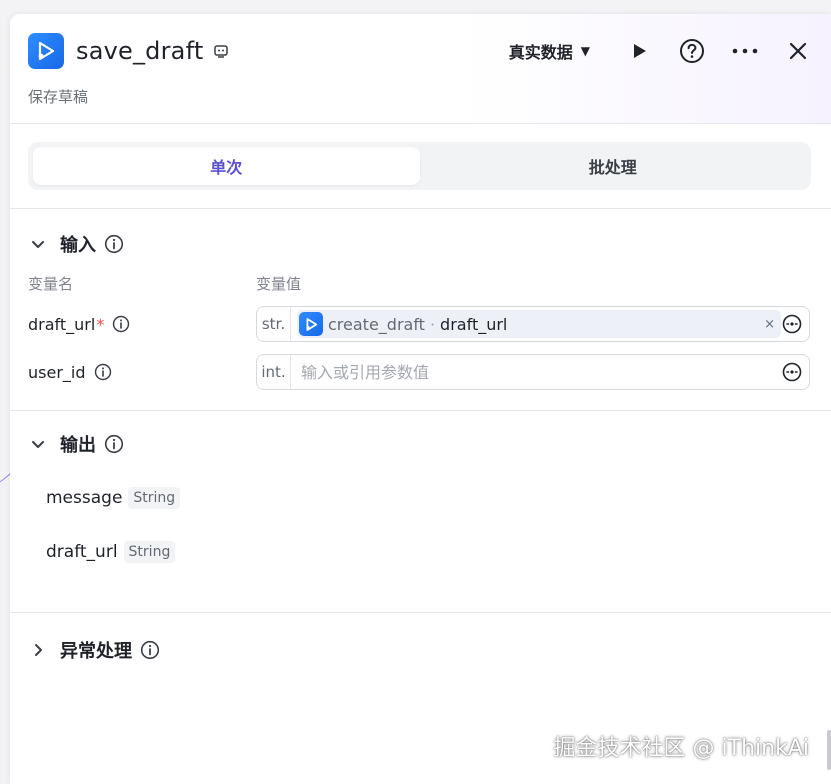 The image size is (831, 784). Describe the element at coordinates (78, 445) in the screenshot. I see `output-section-title: 输出` at that location.